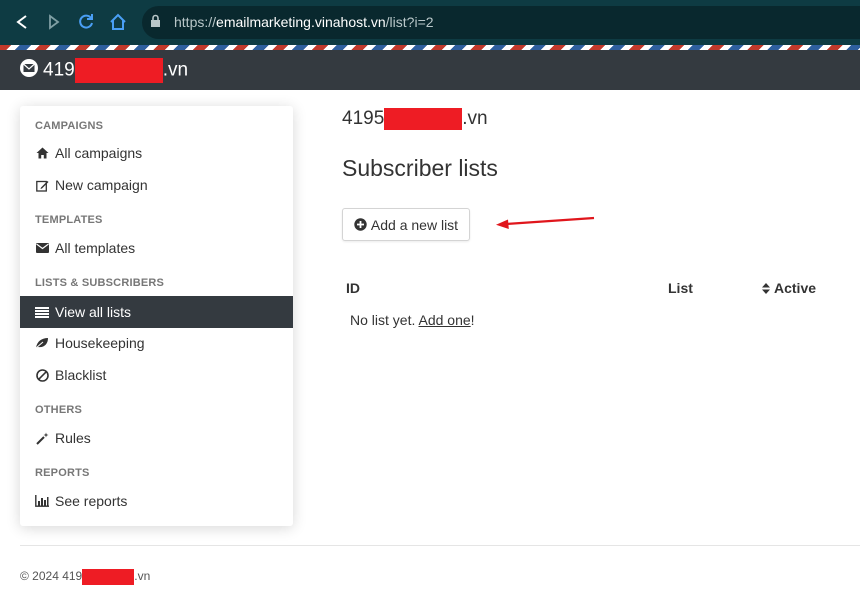  What do you see at coordinates (62, 473) in the screenshot?
I see `section-label-reports: REPORTS` at bounding box center [62, 473].